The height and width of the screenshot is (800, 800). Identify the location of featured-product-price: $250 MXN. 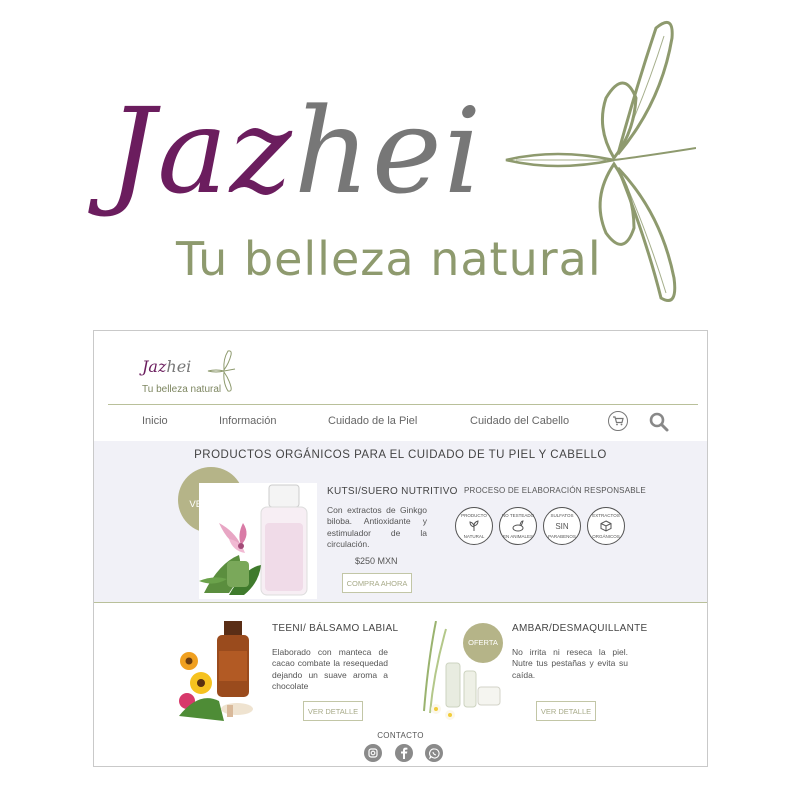
(376, 561).